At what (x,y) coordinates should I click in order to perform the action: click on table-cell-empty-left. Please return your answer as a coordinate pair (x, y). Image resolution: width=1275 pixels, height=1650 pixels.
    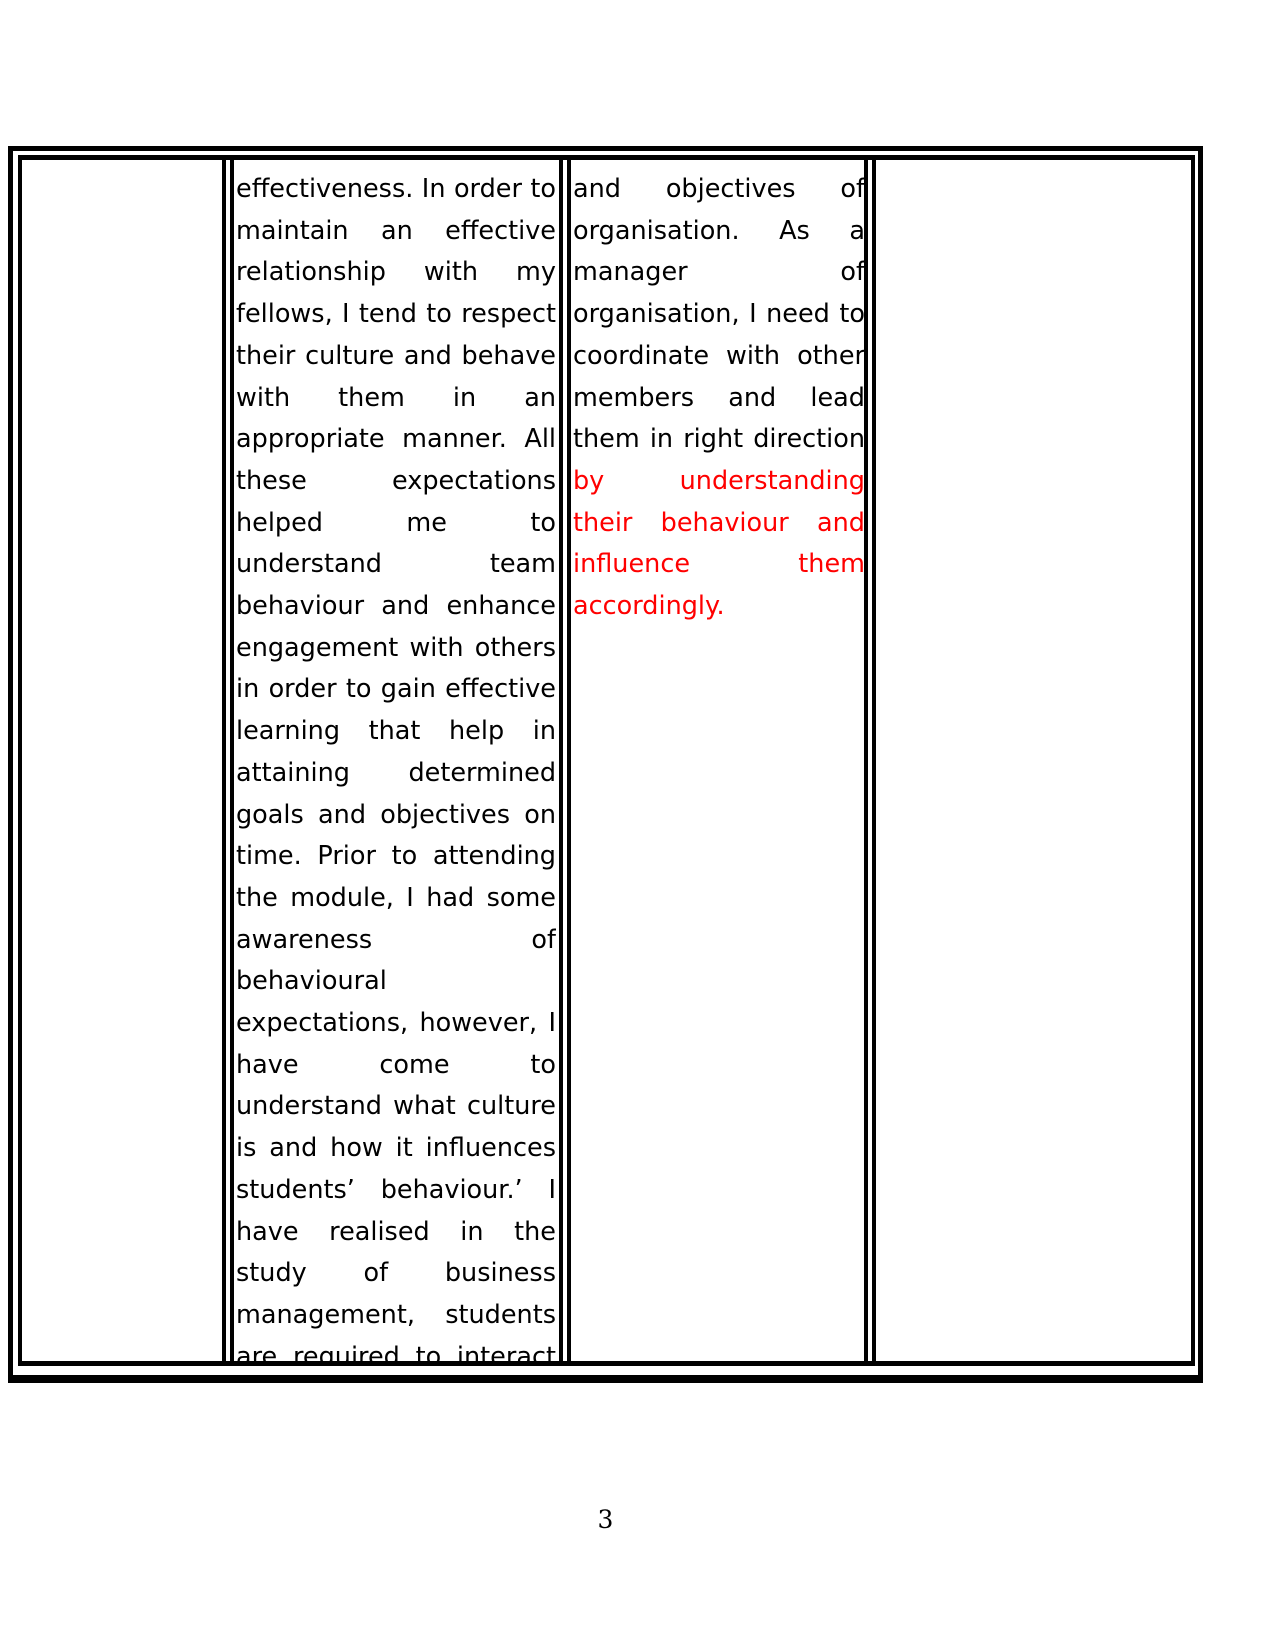
    Looking at the image, I should click on (122, 760).